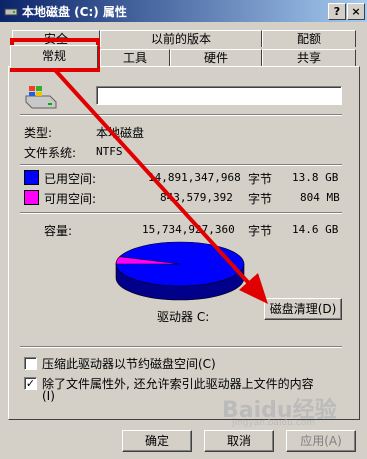 Image resolution: width=367 pixels, height=459 pixels. I want to click on capacity-unit: 字节, so click(260, 231).